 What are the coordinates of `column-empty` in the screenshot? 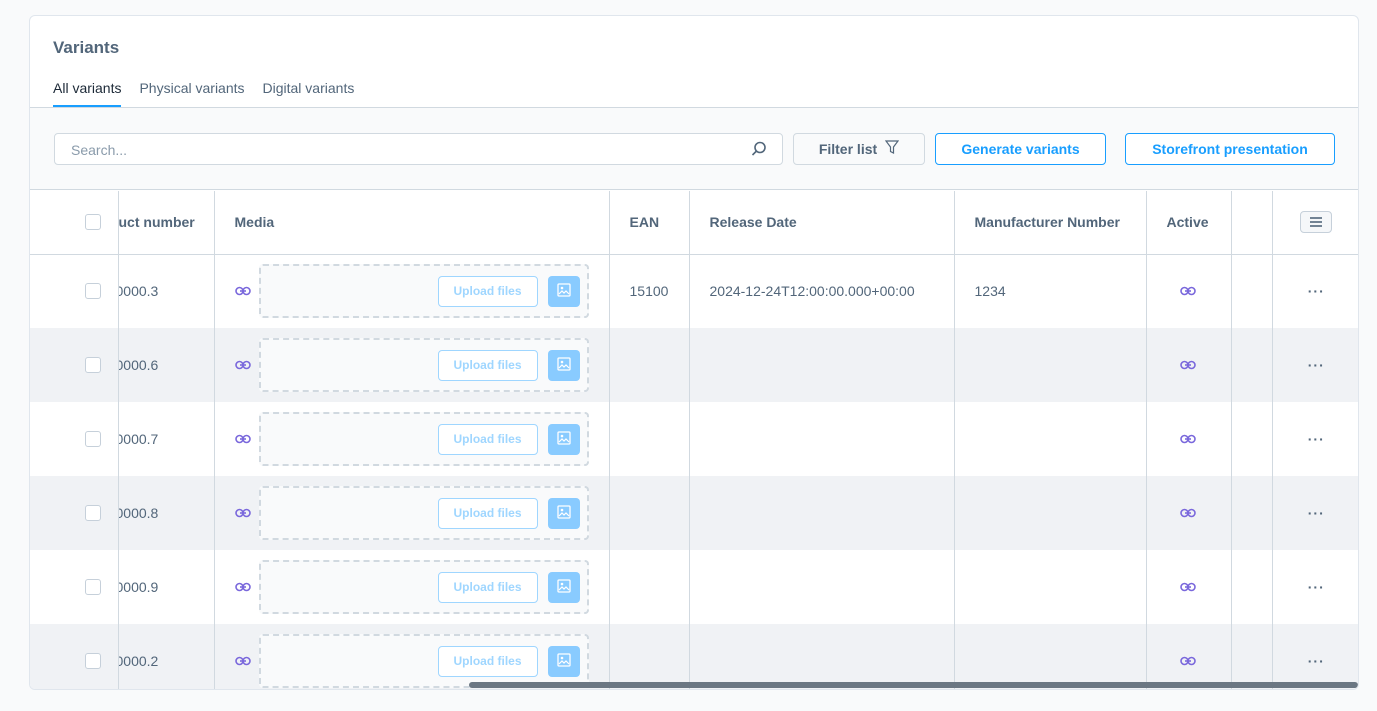 It's located at (1252, 223).